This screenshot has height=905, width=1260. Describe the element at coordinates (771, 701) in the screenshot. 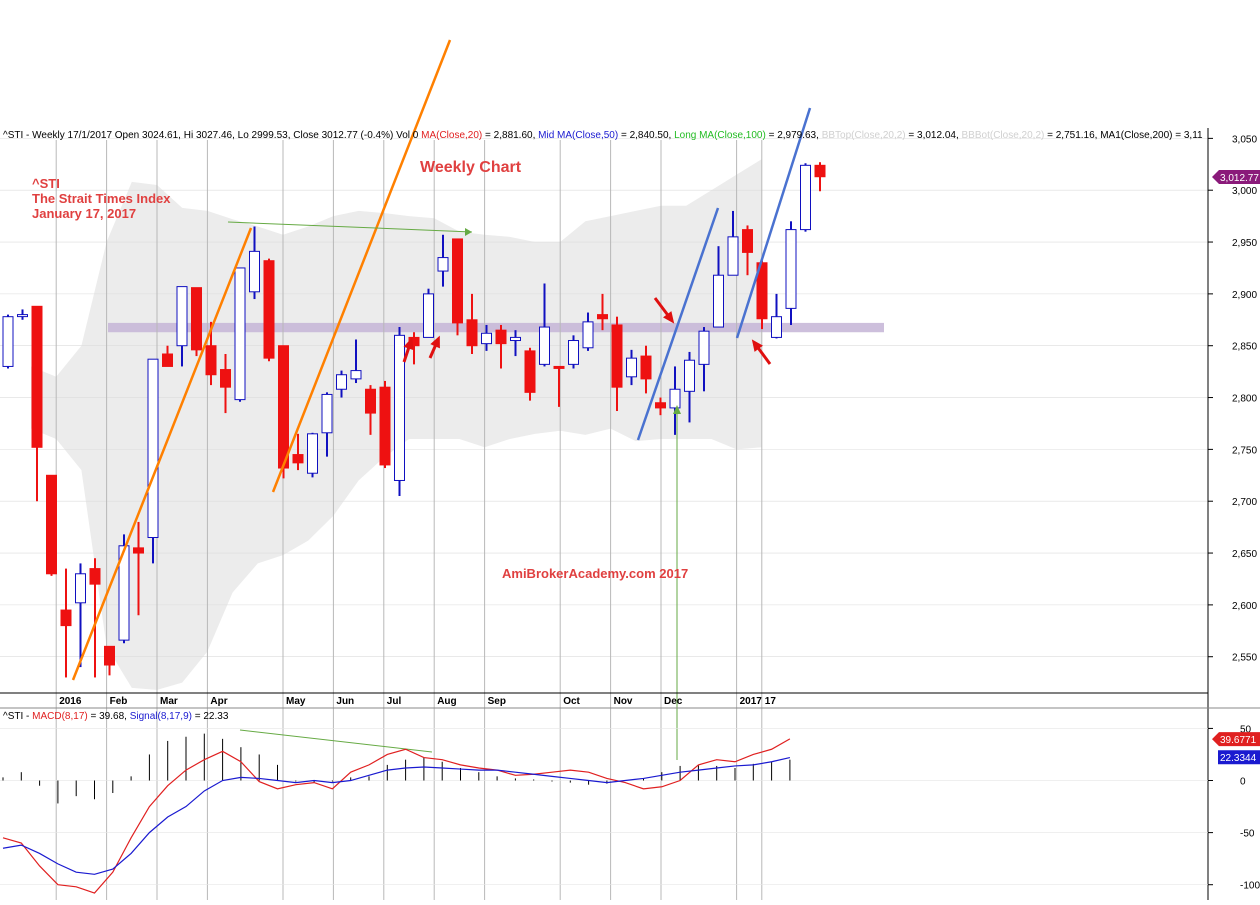

I see `x-tick-label-13: 17` at that location.